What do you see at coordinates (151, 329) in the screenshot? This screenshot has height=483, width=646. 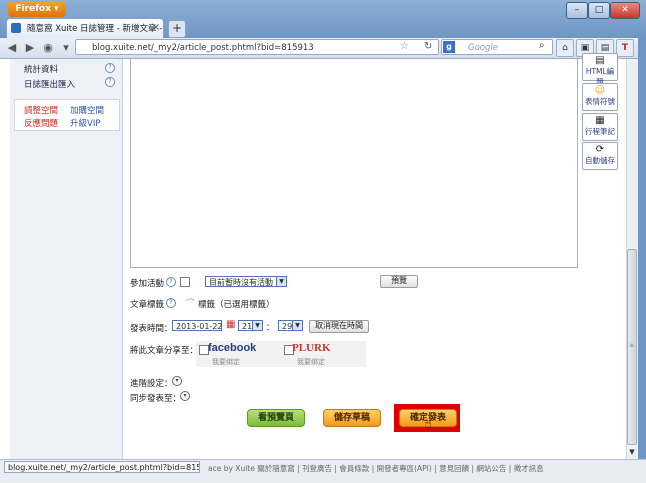 I see `publish-time-label: 發表時間：` at bounding box center [151, 329].